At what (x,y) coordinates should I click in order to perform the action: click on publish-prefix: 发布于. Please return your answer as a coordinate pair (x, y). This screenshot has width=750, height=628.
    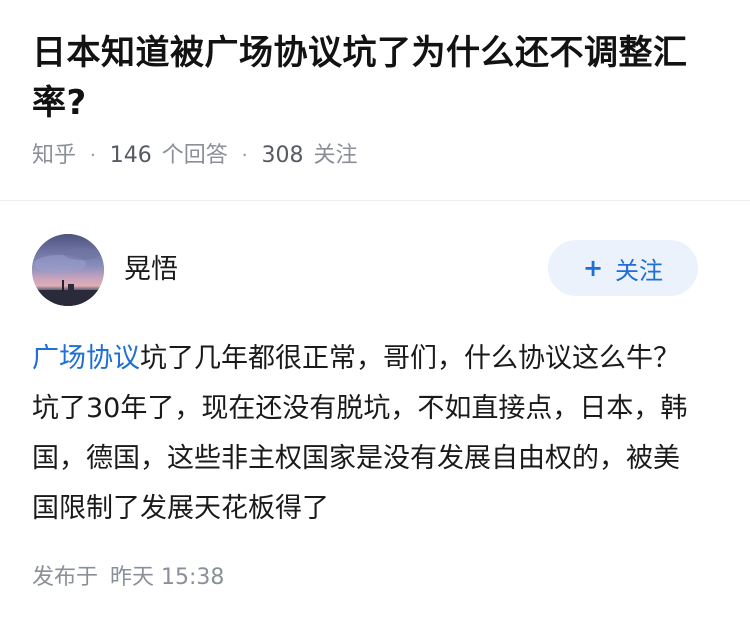
    Looking at the image, I should click on (65, 577).